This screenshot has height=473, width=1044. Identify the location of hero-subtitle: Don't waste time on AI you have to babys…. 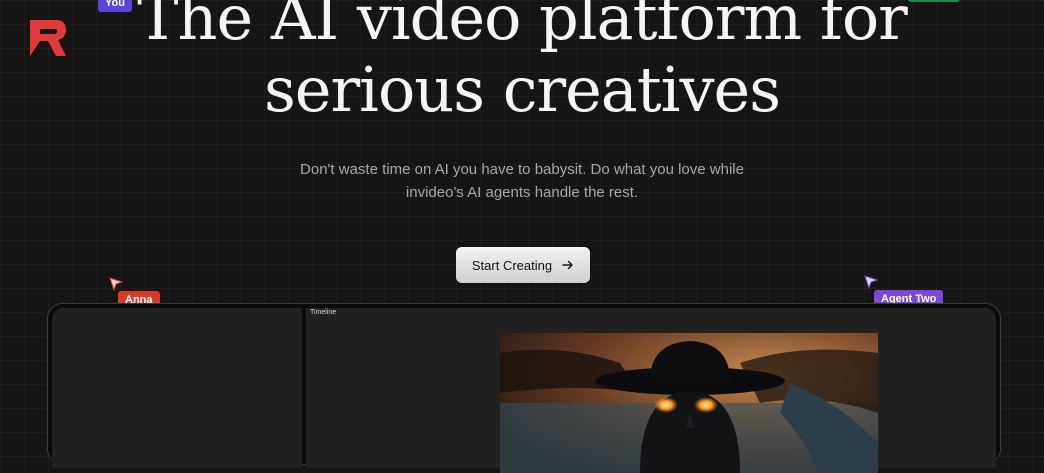
(522, 181).